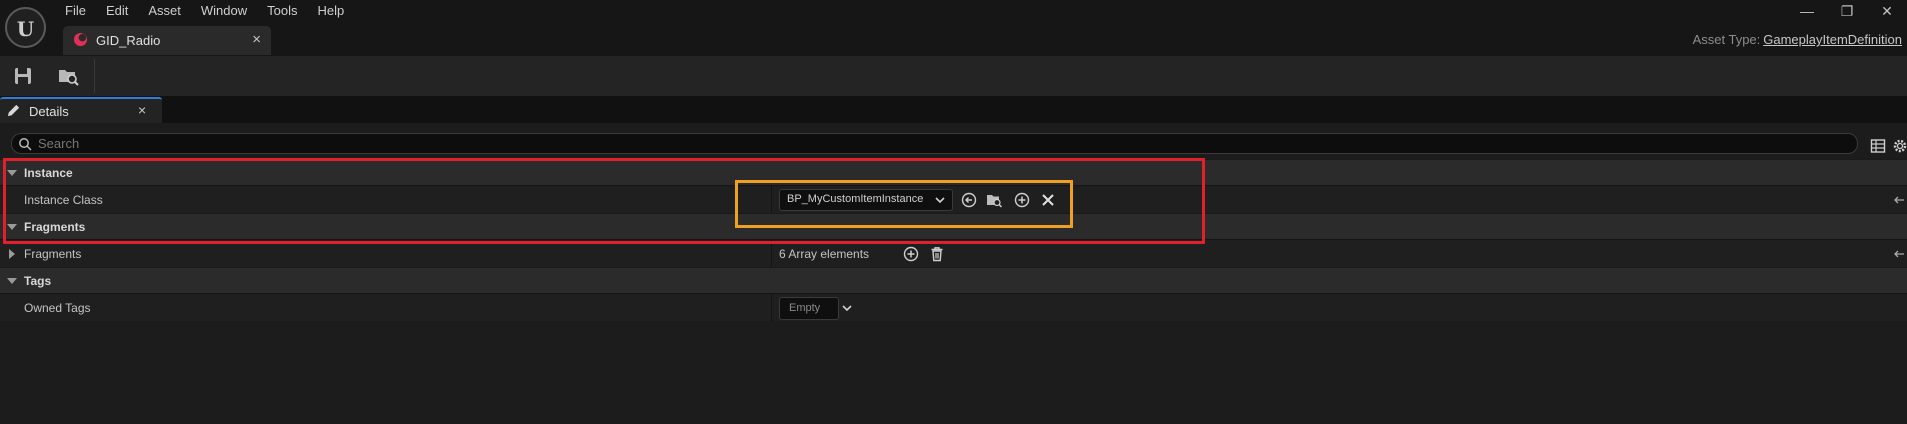 This screenshot has height=424, width=1907. I want to click on restore-button: ❐, so click(1847, 11).